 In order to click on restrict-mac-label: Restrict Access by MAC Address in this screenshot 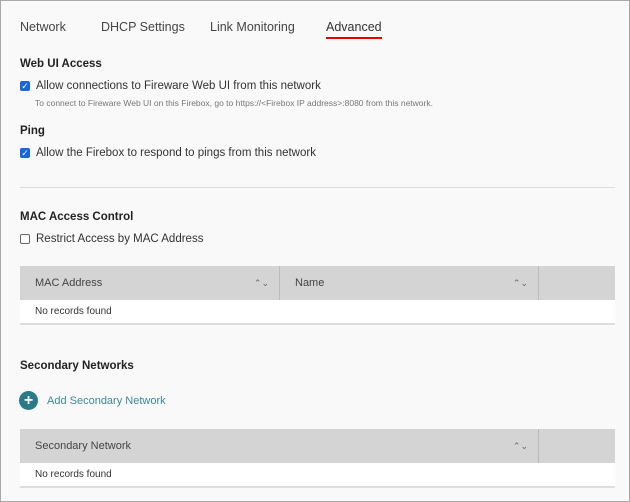, I will do `click(120, 239)`.